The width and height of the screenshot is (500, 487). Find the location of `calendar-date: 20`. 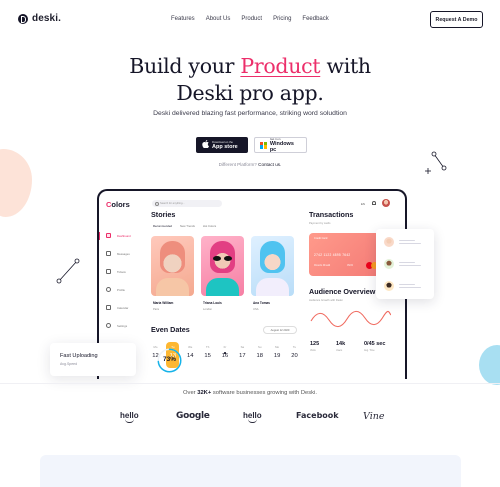

calendar-date: 20 is located at coordinates (294, 356).